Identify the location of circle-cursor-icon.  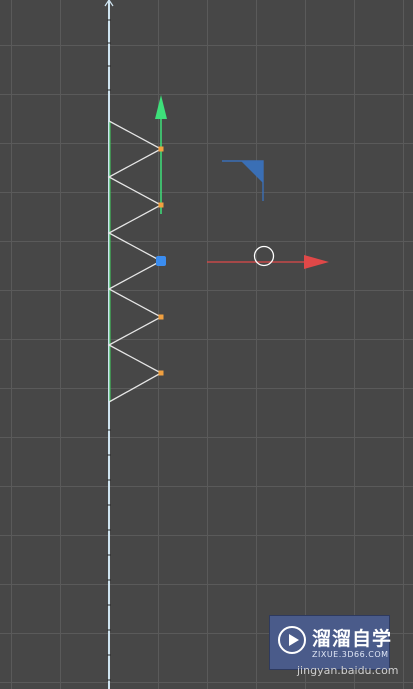
(264, 256).